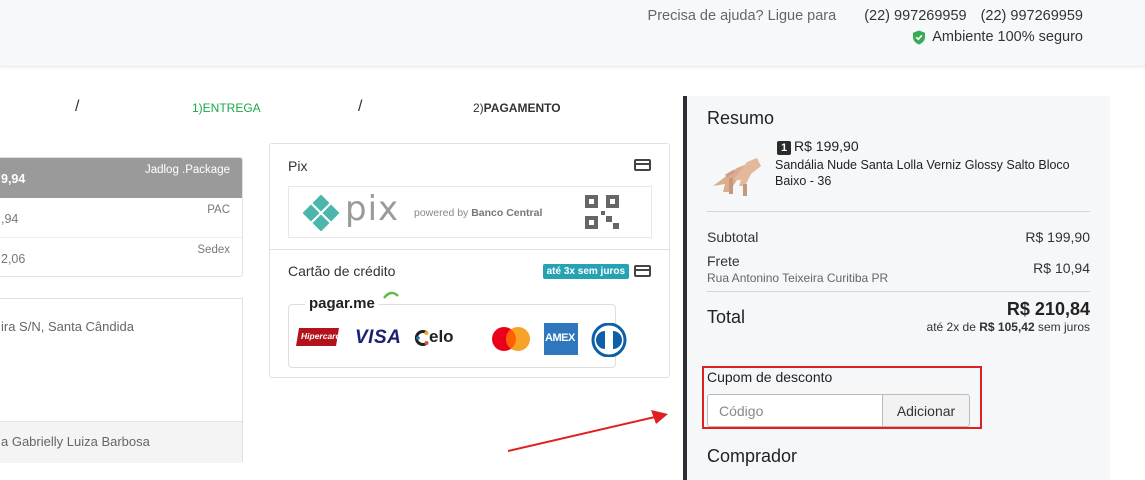 This screenshot has width=1145, height=480. Describe the element at coordinates (231, 108) in the screenshot. I see `step-label: ENTREGA` at that location.